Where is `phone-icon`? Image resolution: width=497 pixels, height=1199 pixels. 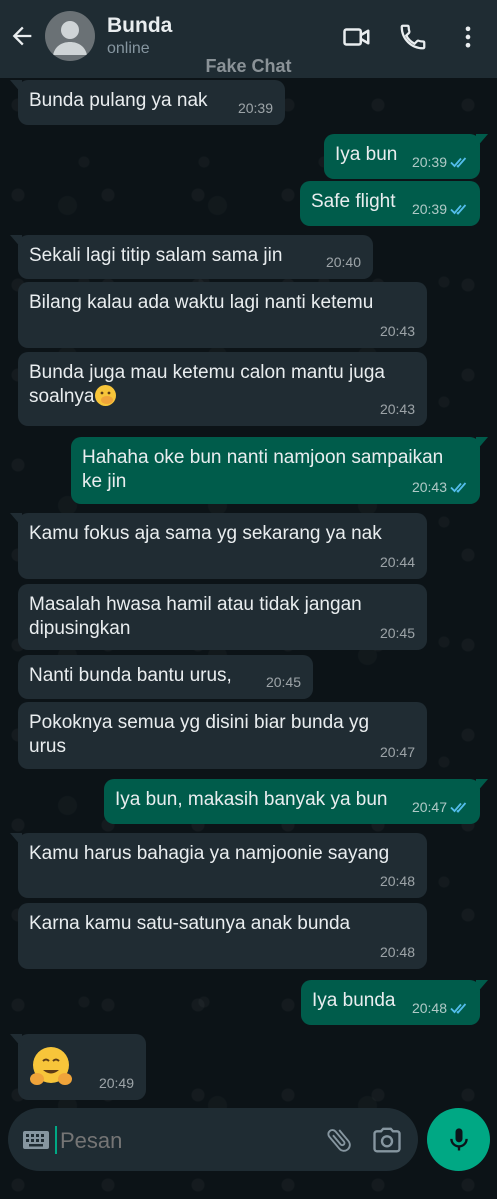 phone-icon is located at coordinates (413, 37).